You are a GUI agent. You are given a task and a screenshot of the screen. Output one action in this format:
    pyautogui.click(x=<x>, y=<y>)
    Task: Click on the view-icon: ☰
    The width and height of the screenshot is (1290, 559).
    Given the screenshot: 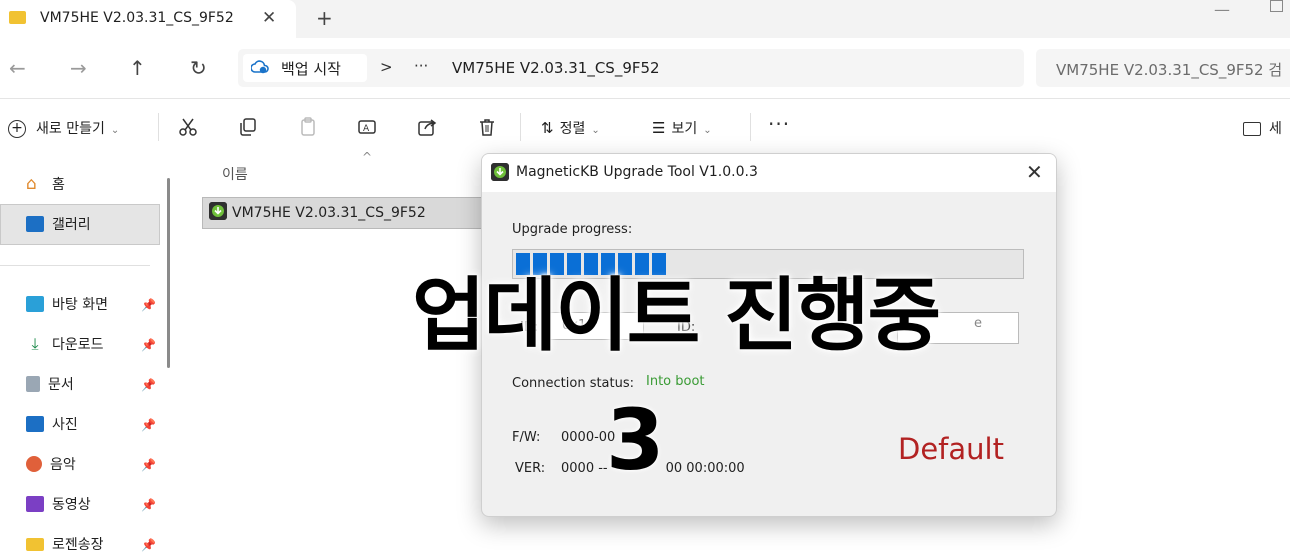 What is the action you would take?
    pyautogui.click(x=659, y=128)
    